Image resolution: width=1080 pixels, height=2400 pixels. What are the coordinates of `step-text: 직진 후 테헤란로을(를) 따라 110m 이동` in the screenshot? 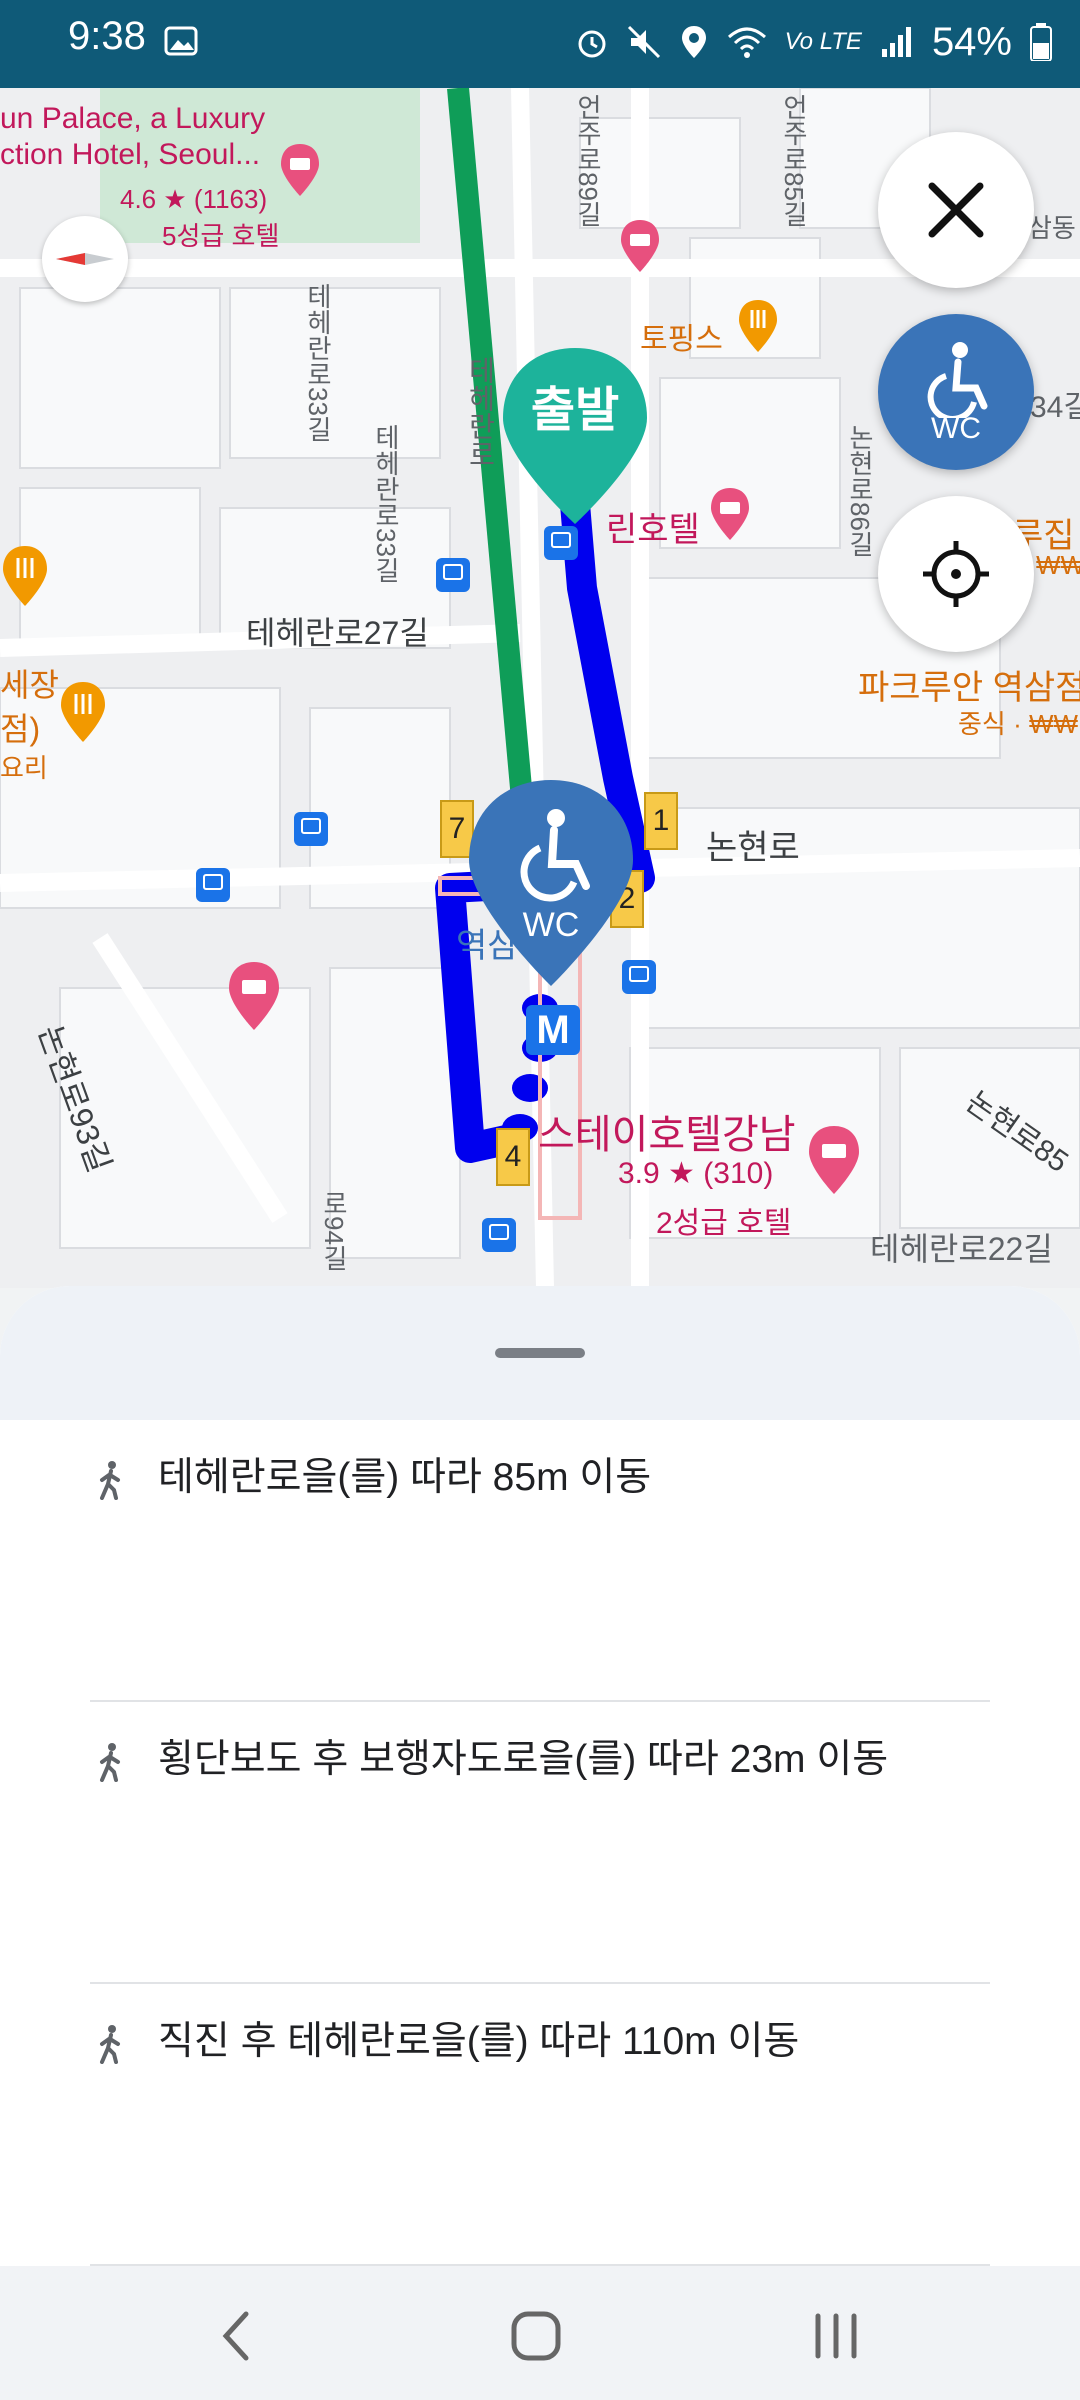 It's located at (479, 2041).